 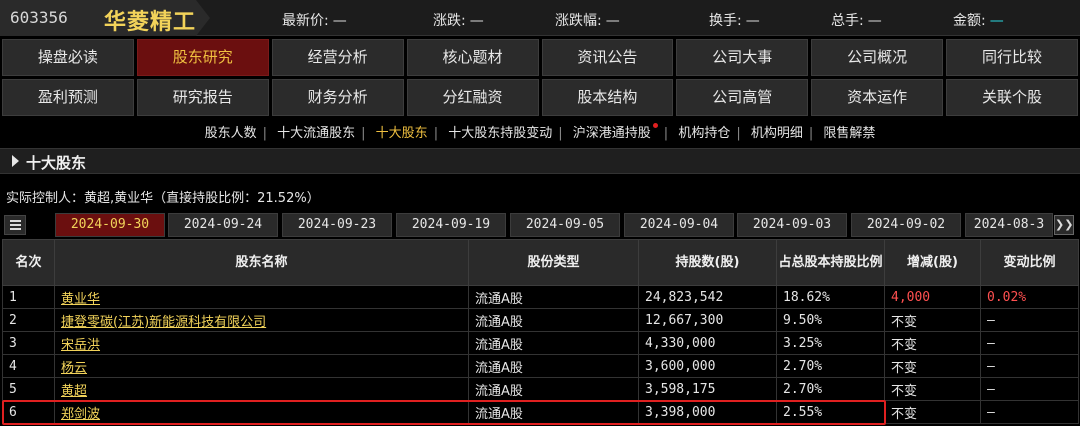 I want to click on sublink-top10-float-holders: 十大流通股东, so click(x=316, y=133).